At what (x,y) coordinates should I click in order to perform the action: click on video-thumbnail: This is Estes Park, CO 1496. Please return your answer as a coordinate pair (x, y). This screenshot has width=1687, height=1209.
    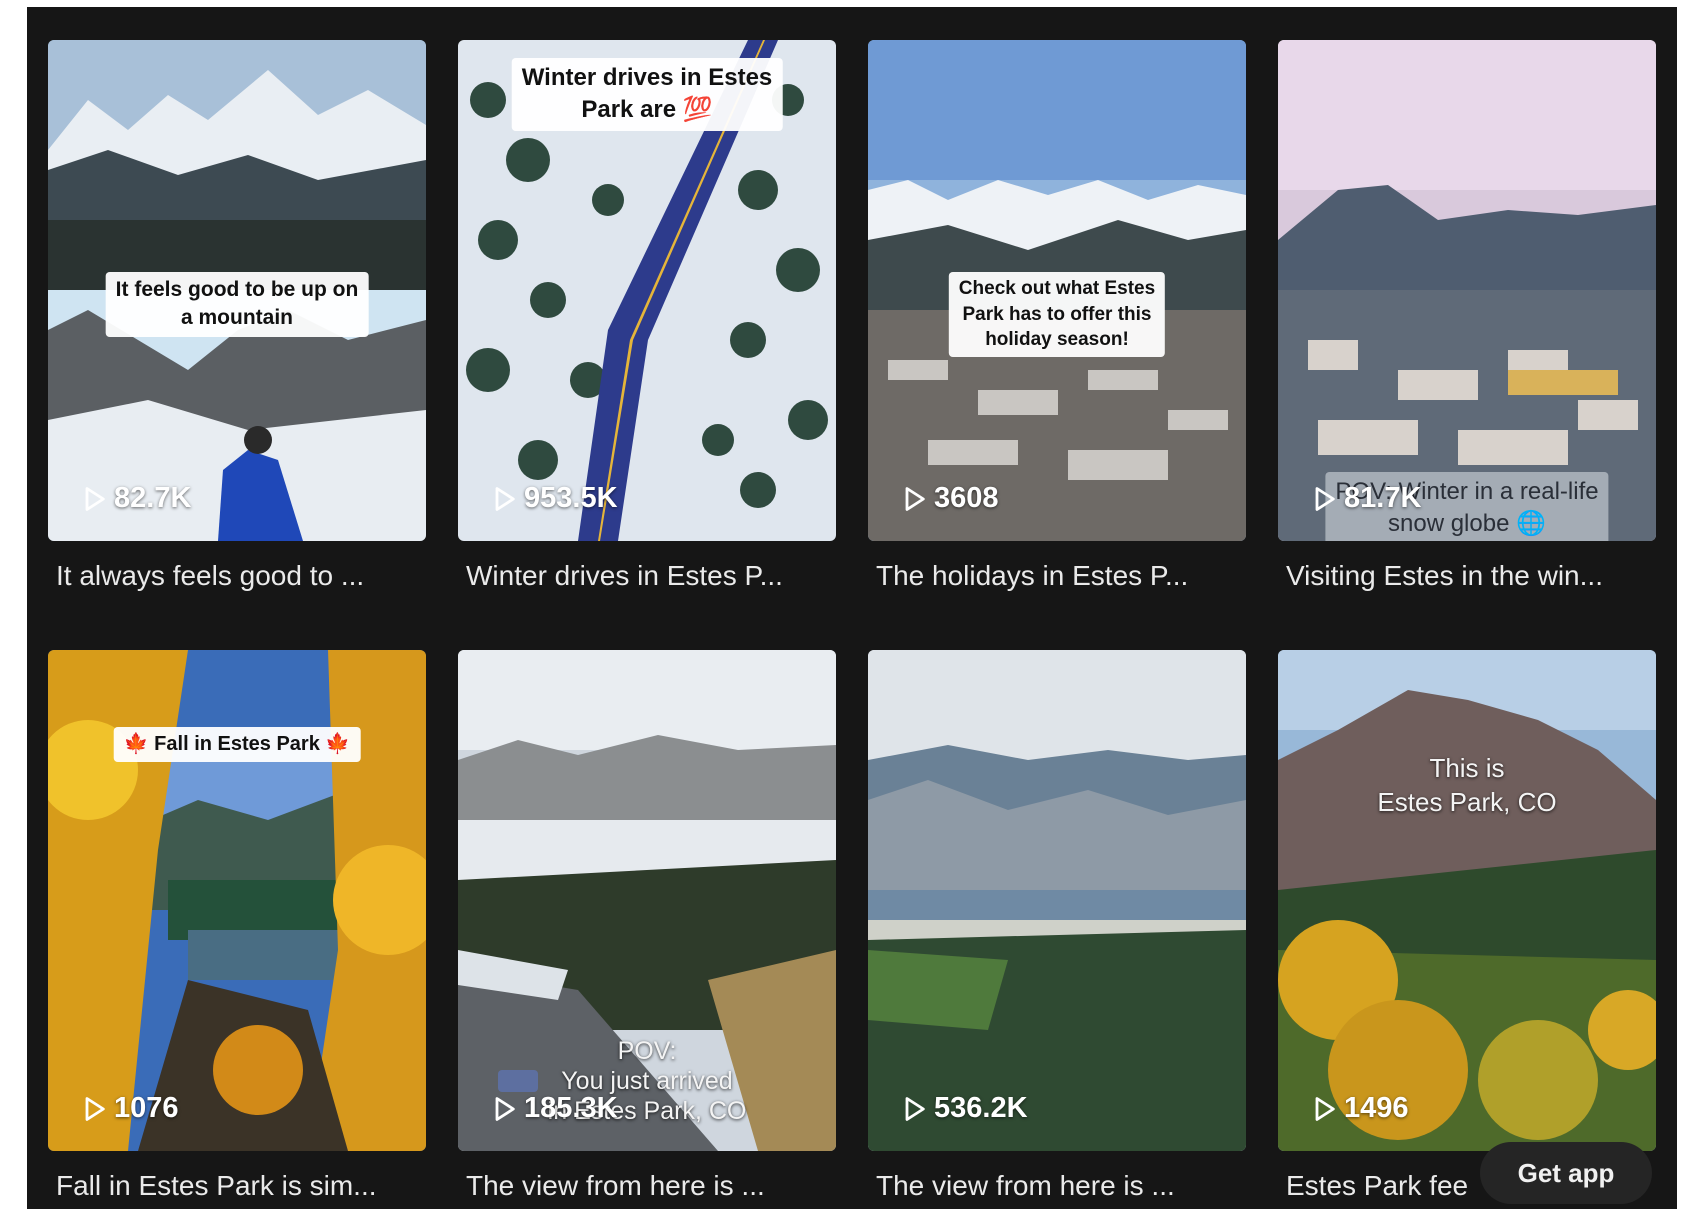
    Looking at the image, I should click on (1467, 900).